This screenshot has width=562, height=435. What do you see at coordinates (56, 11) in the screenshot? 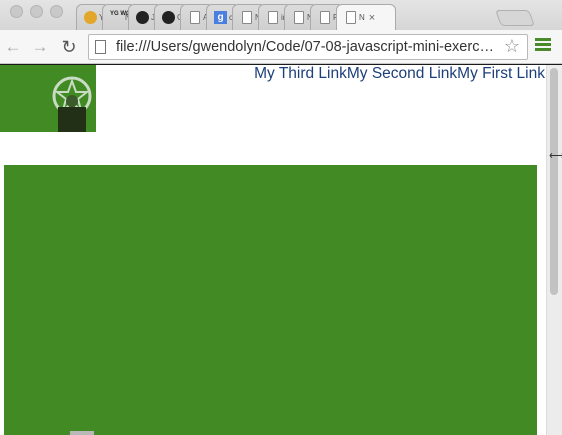
I see `maximize-window-button` at bounding box center [56, 11].